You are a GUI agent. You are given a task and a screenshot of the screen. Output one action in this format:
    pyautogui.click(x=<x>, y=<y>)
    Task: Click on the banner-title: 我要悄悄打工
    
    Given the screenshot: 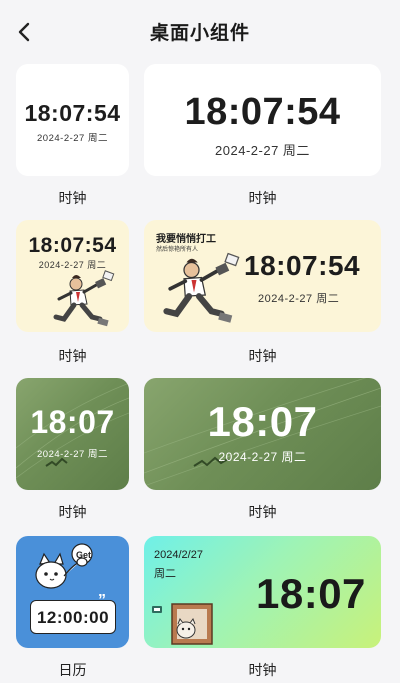 What is the action you would take?
    pyautogui.click(x=186, y=239)
    